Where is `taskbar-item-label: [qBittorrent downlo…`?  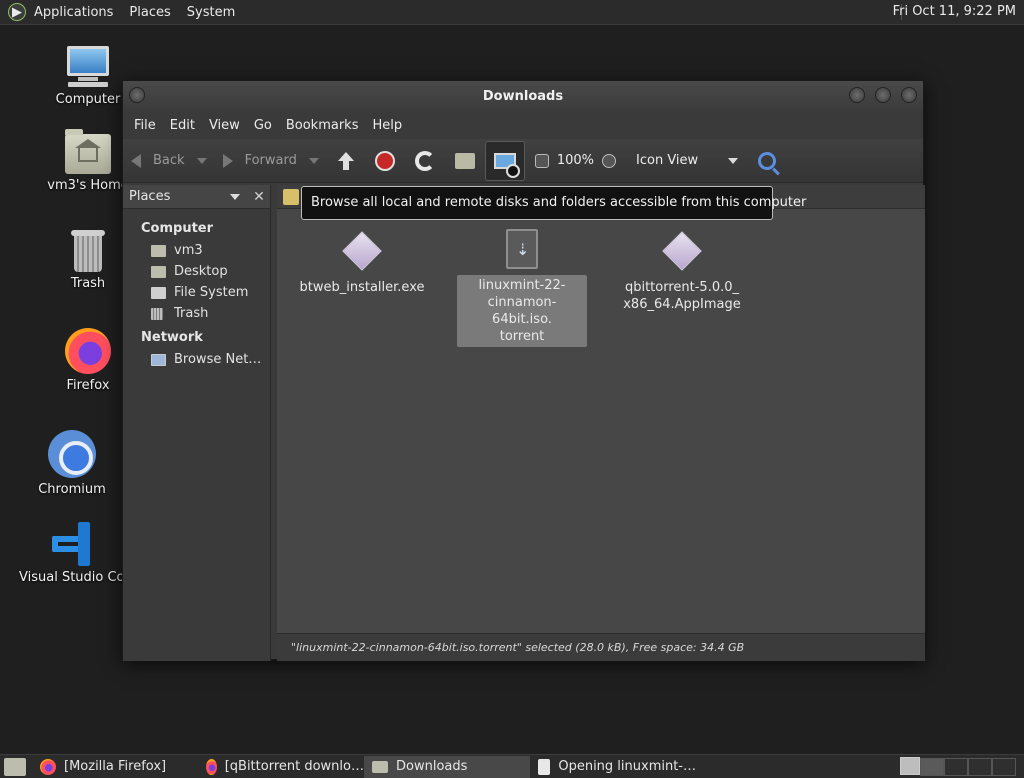 taskbar-item-label: [qBittorrent downlo… is located at coordinates (294, 766).